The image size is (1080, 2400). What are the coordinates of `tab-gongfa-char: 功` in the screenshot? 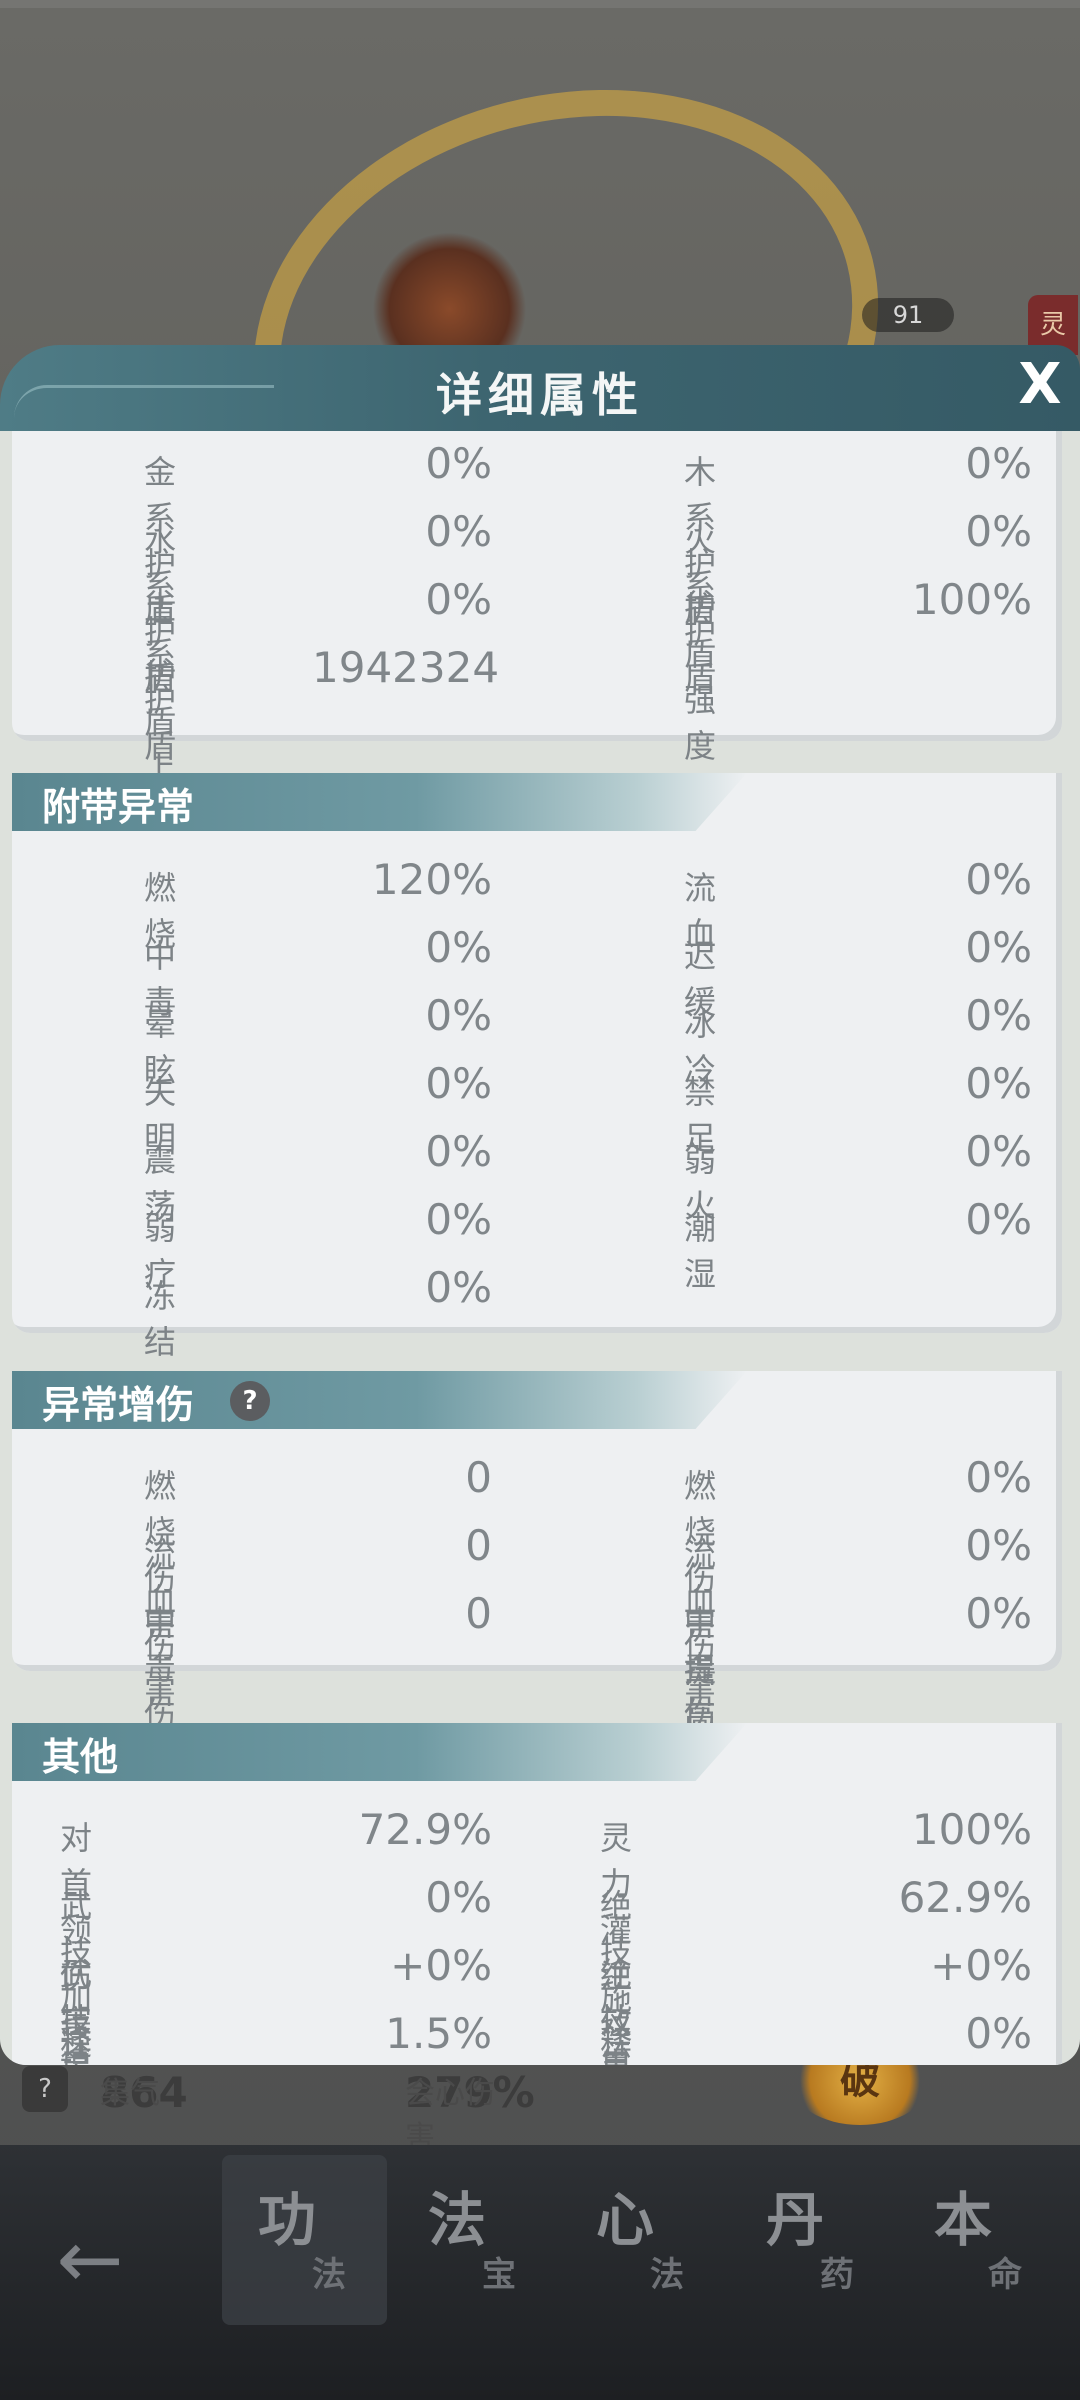 It's located at (287, 2220).